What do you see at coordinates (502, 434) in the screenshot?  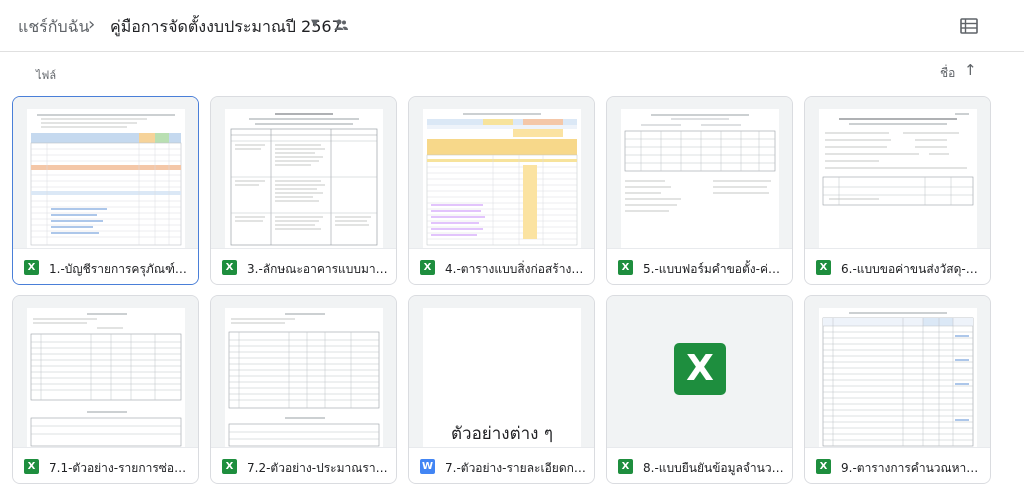 I see `document-preview-text: ตัวอย่างต่าง ๆ` at bounding box center [502, 434].